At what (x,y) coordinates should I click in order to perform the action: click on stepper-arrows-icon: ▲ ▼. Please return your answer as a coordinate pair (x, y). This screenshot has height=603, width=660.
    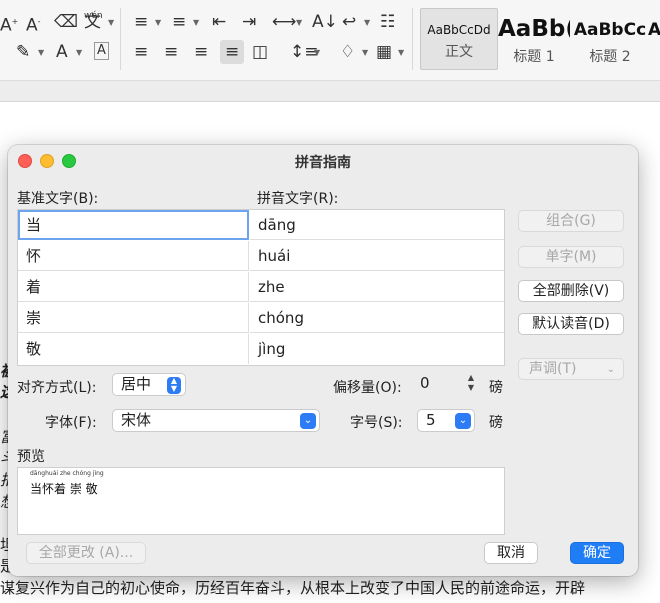
    Looking at the image, I should click on (471, 383).